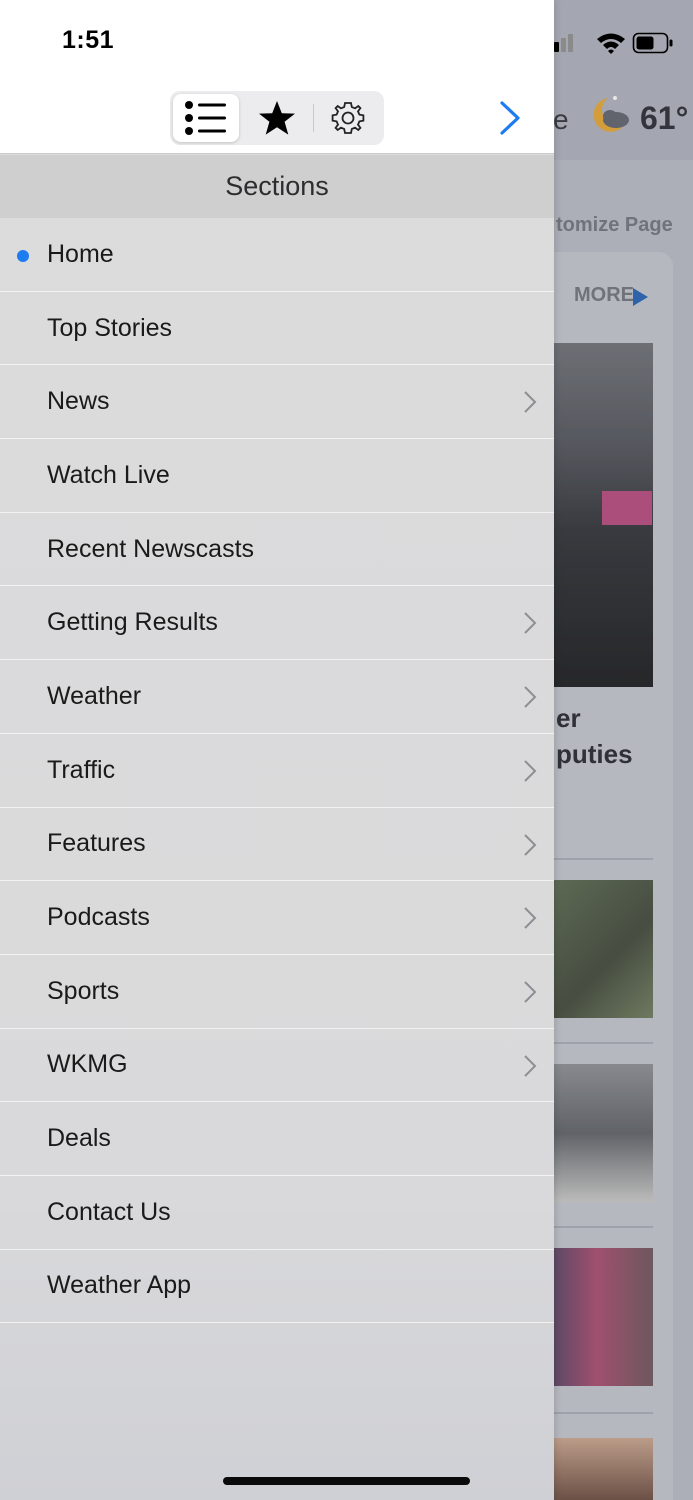 This screenshot has height=1500, width=693. Describe the element at coordinates (313, 118) in the screenshot. I see `segment-separator` at that location.